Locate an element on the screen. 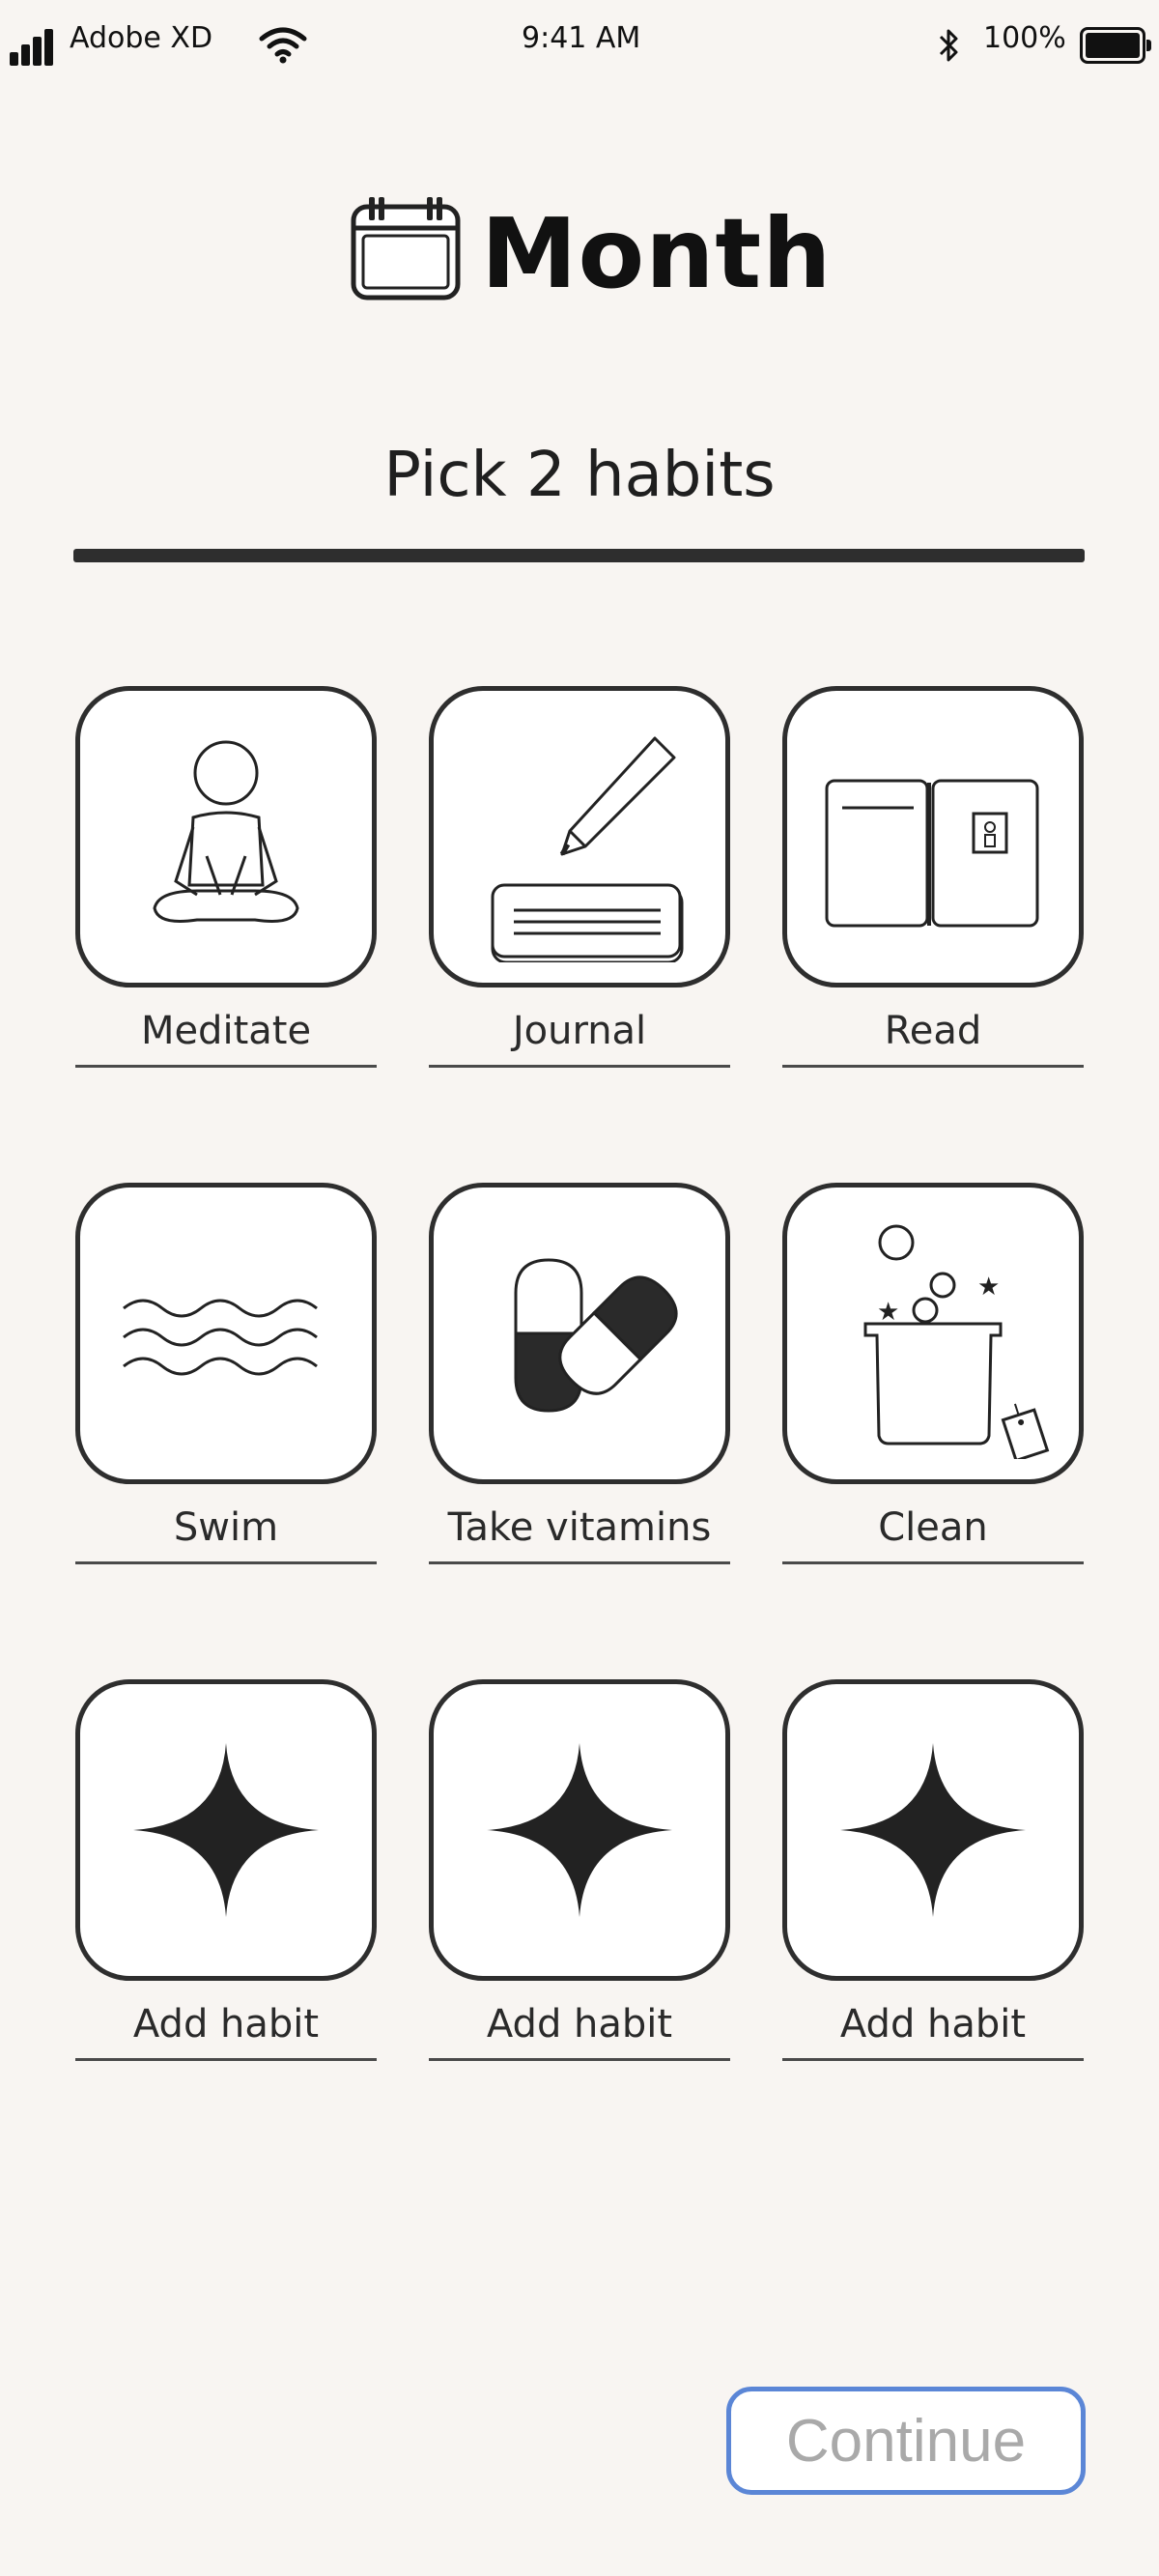 This screenshot has height=2576, width=1159. battery-icon is located at coordinates (1115, 46).